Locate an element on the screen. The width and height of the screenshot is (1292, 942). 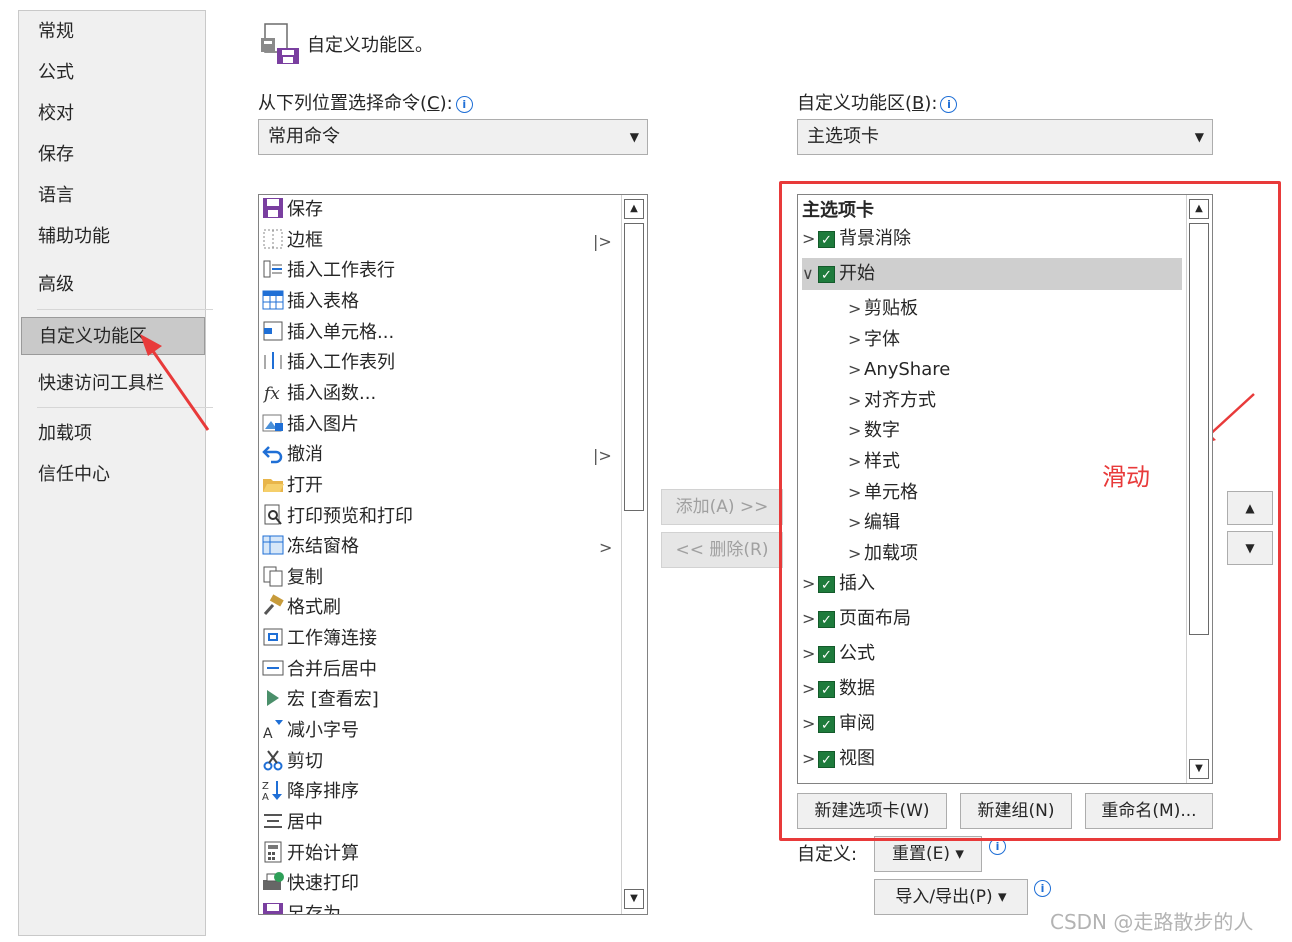
nav-item-formulas: 公式 is located at coordinates (112, 73).